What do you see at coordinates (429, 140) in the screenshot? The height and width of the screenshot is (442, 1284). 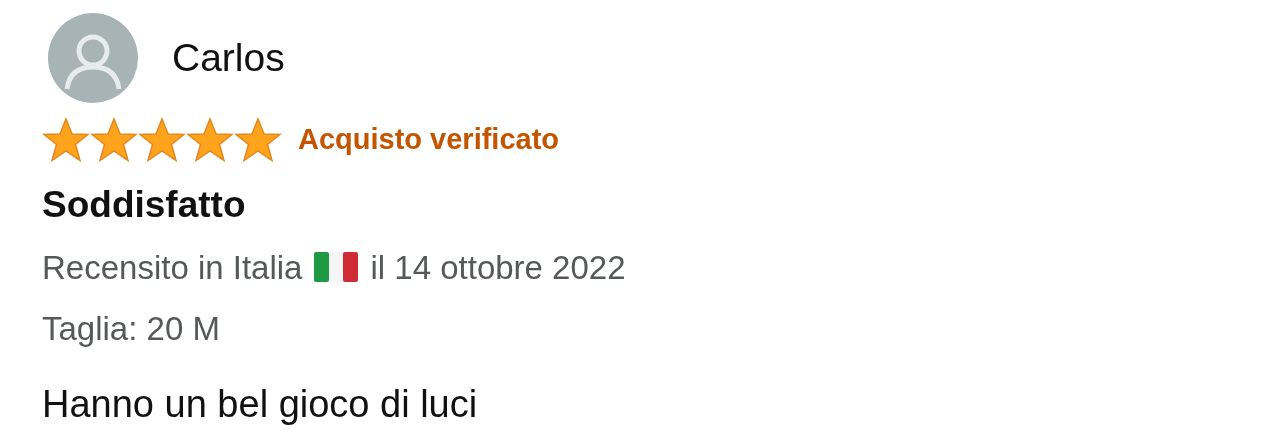 I see `verified-purchase-label: Acquisto verificato` at bounding box center [429, 140].